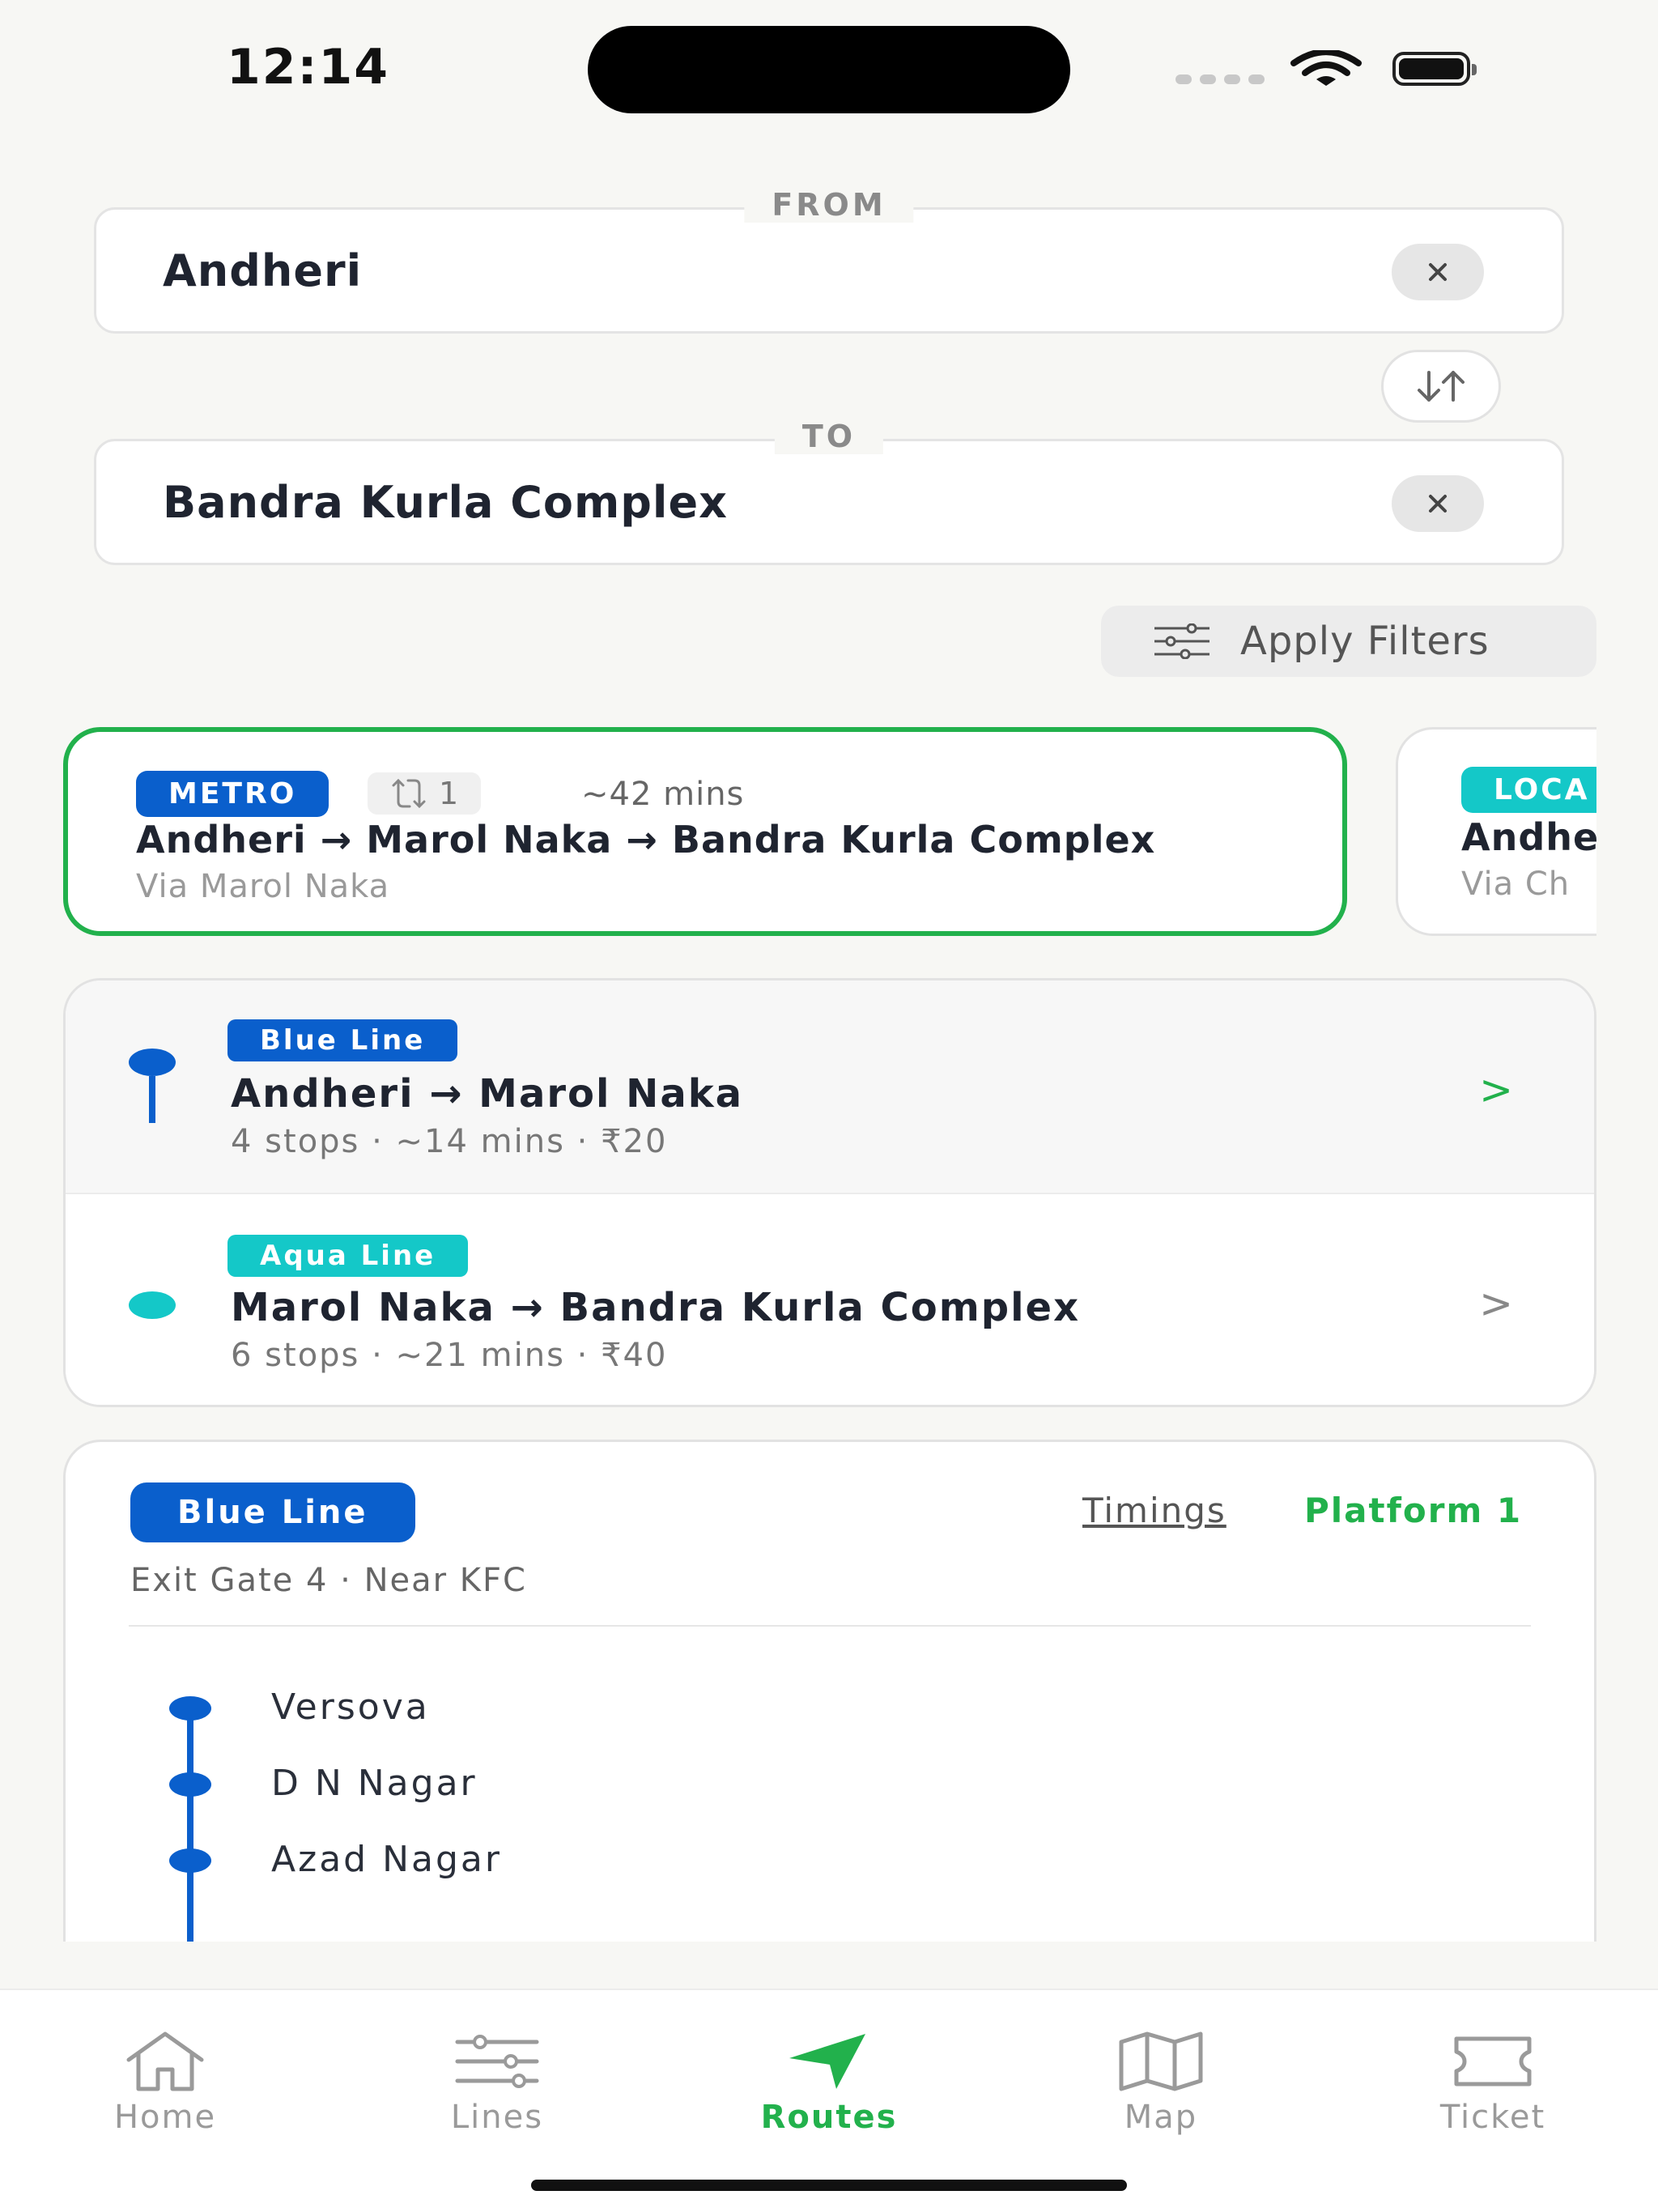  What do you see at coordinates (409, 794) in the screenshot?
I see `transfer-icon` at bounding box center [409, 794].